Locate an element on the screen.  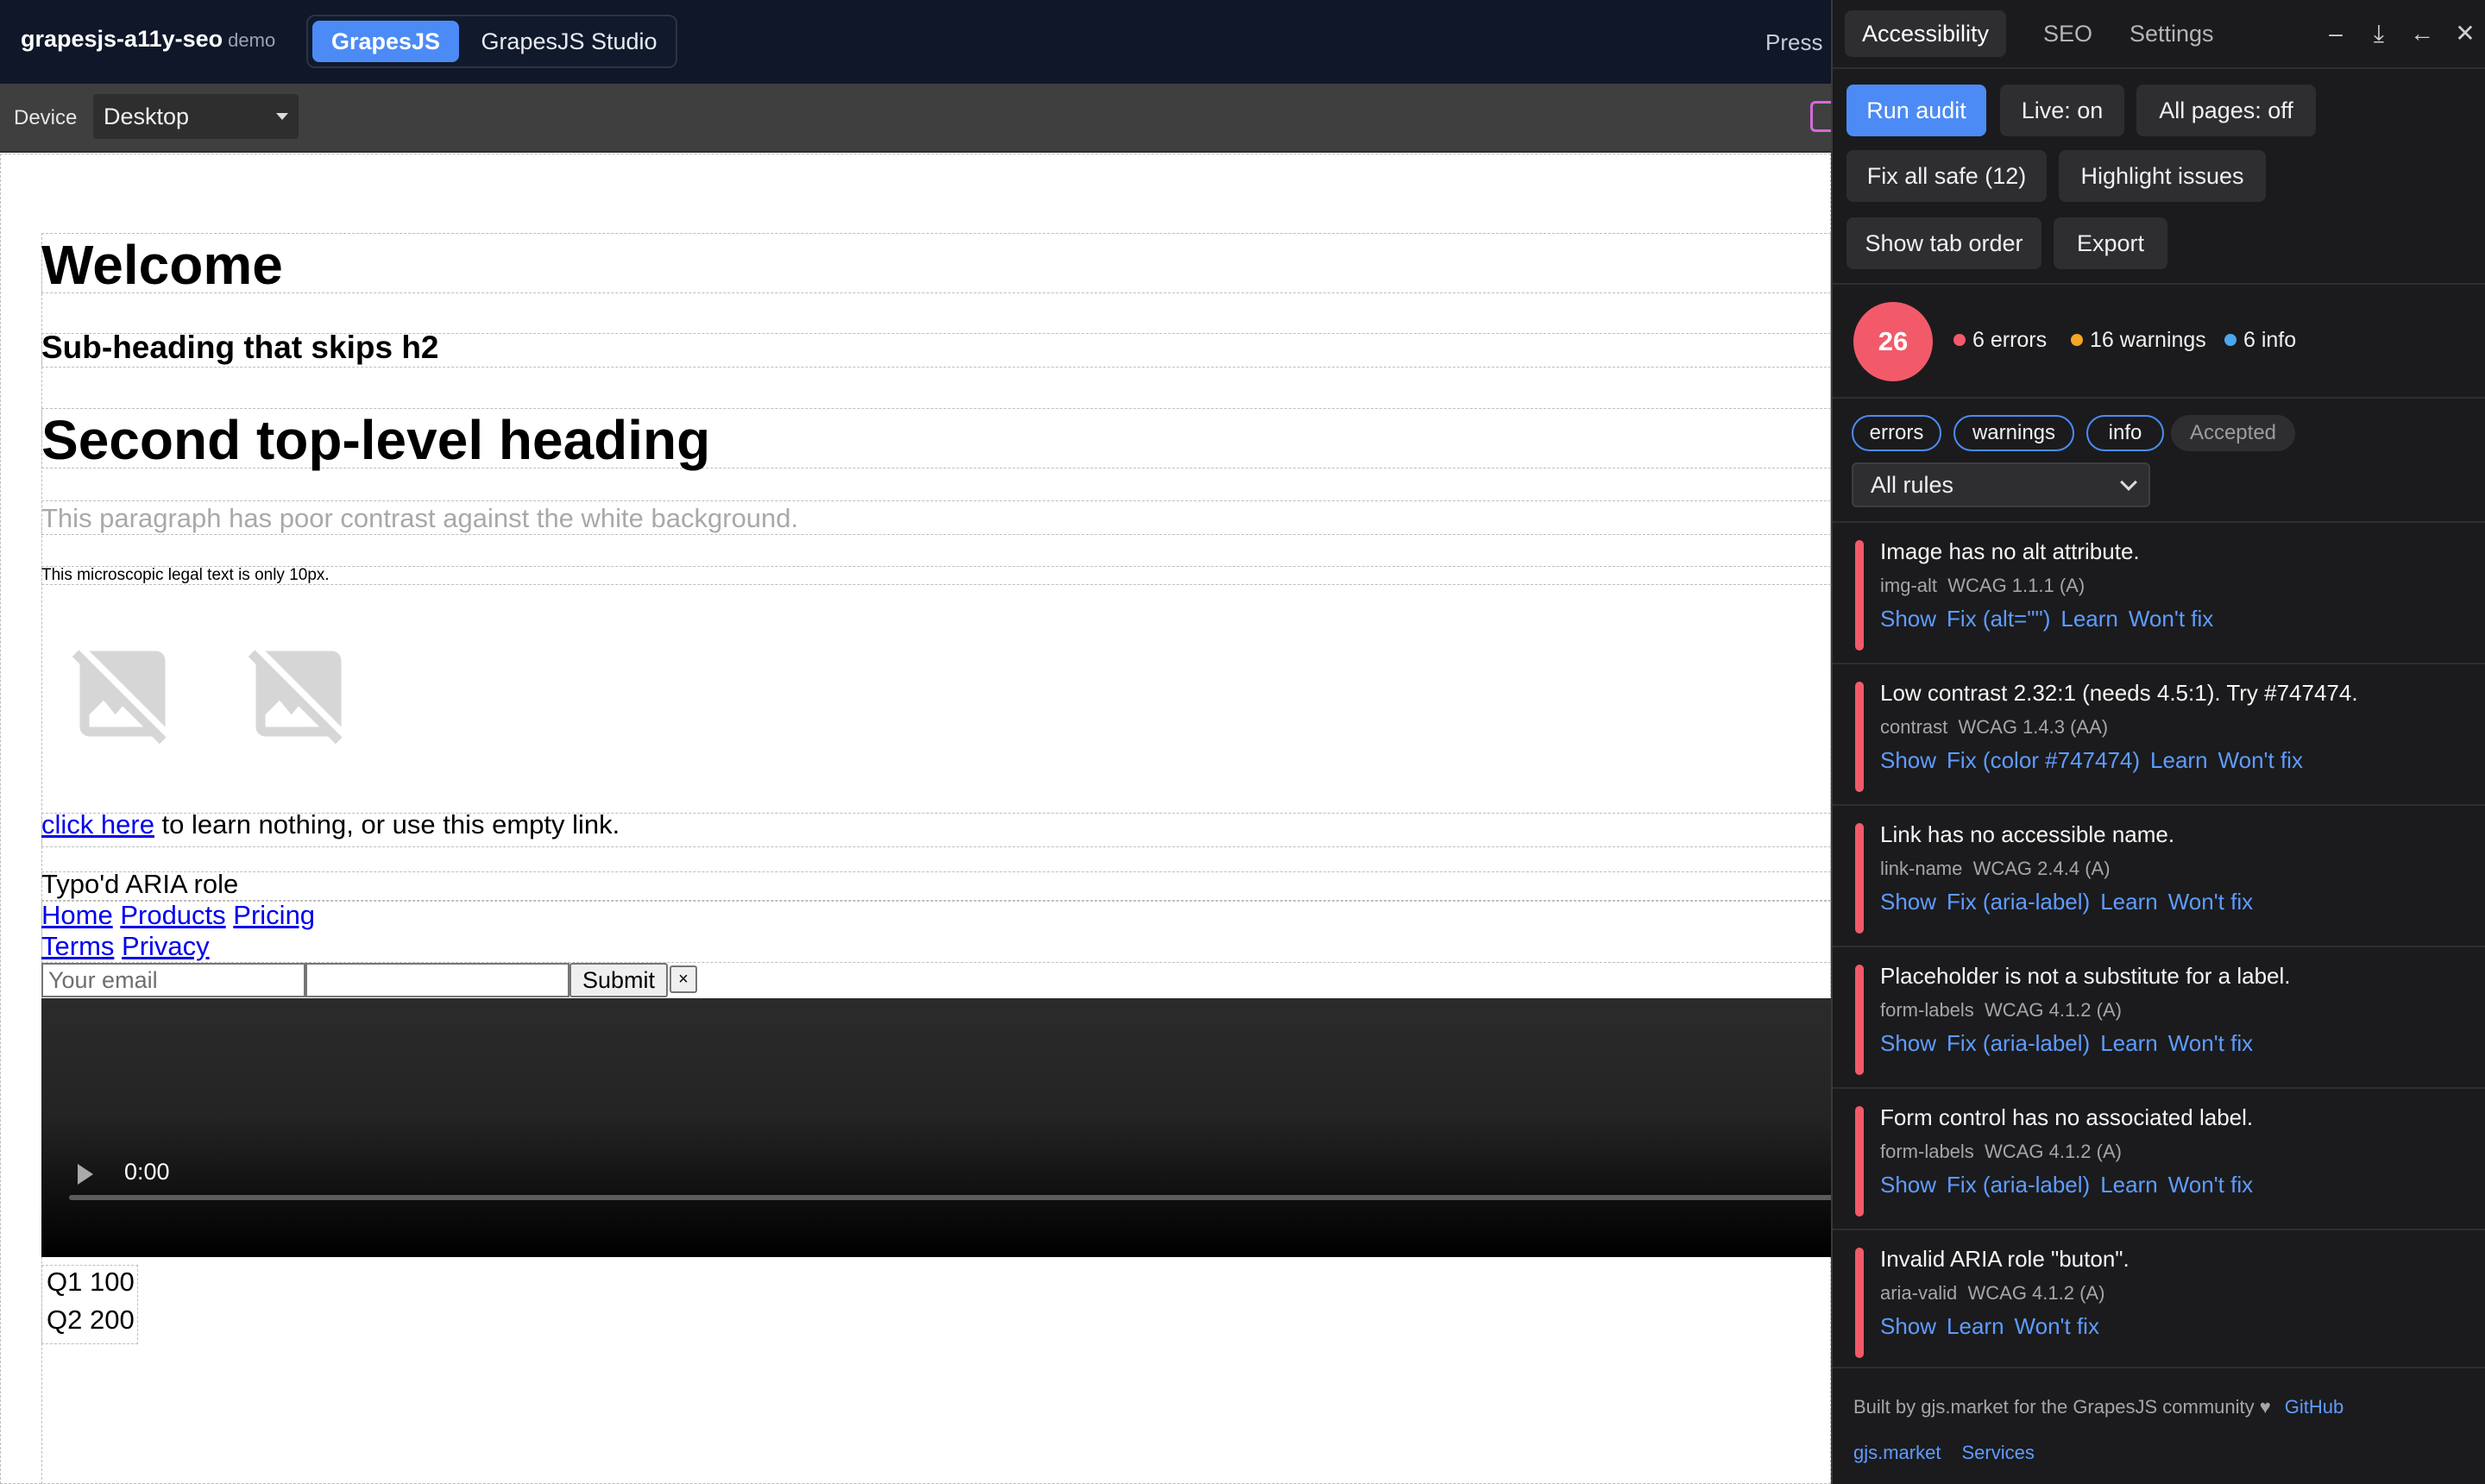
issue-wcag: WCAG 1.1.1 (A) is located at coordinates (2017, 585).